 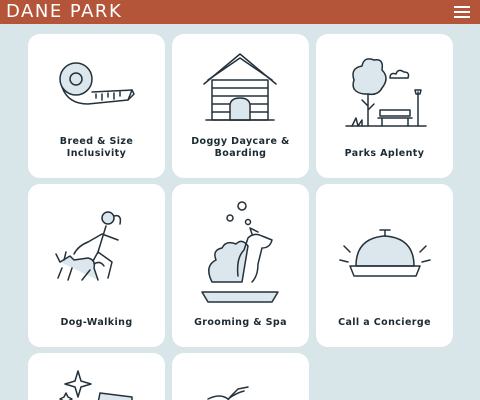 I want to click on top-bar: DANE PARK, so click(x=240, y=12).